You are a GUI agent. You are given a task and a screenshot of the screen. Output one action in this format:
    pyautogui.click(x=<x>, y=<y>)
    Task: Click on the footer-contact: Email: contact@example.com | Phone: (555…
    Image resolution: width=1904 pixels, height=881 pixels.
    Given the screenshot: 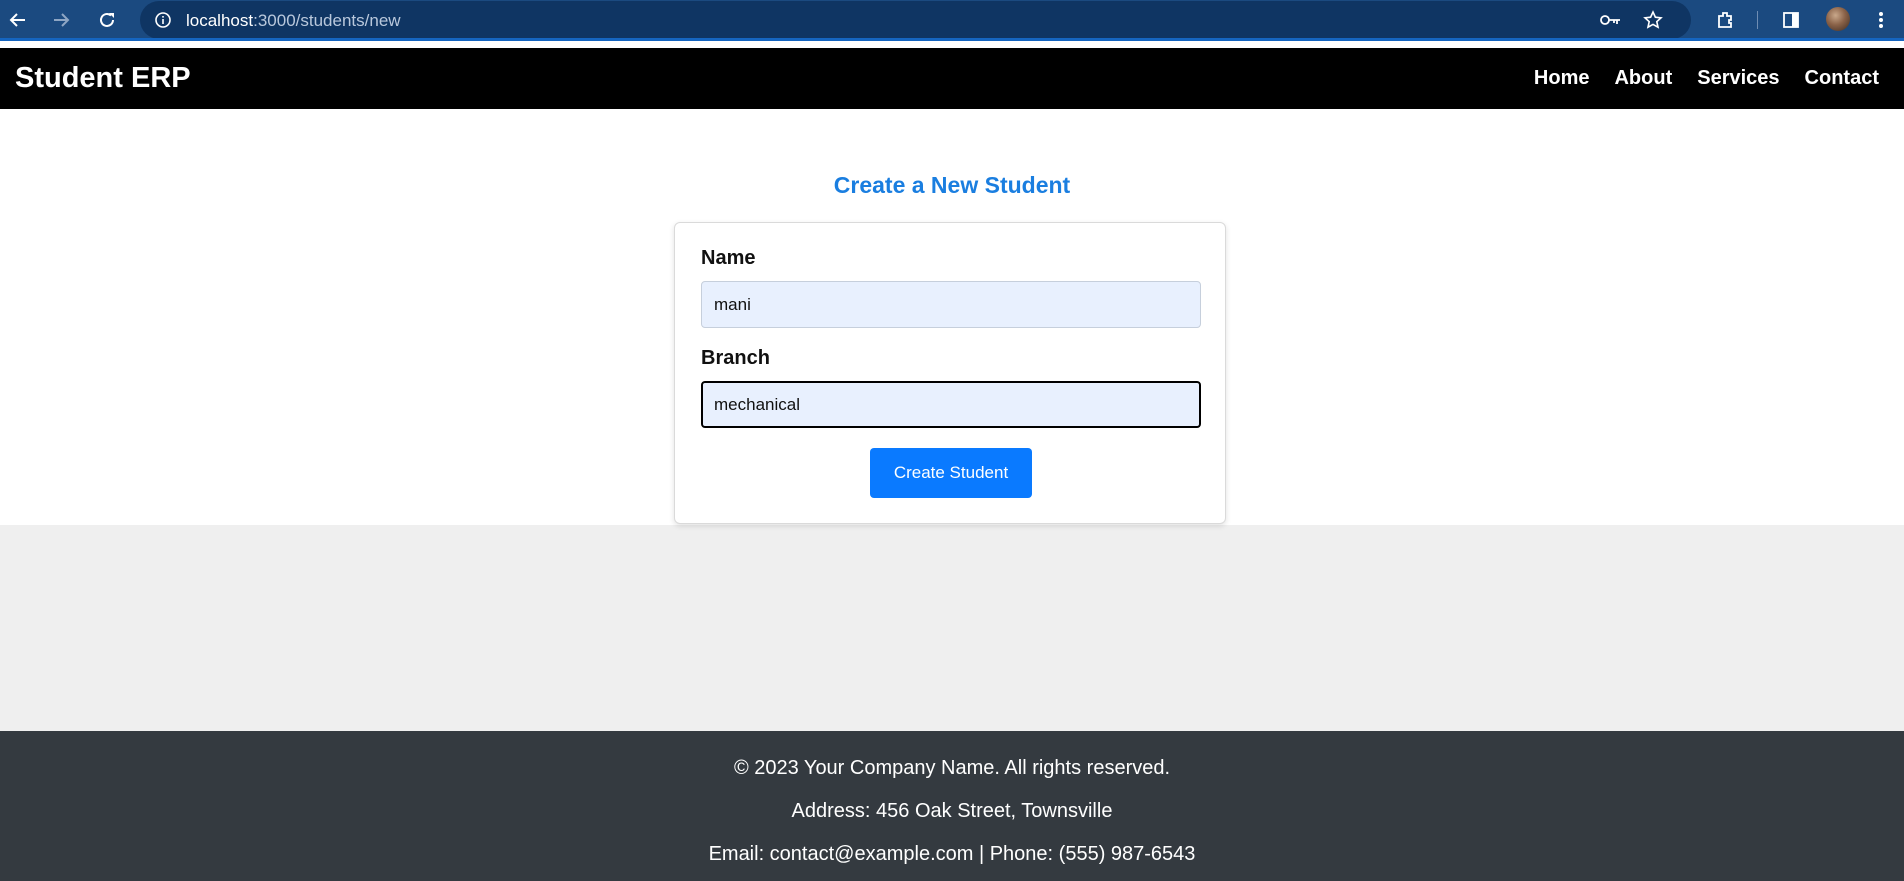 What is the action you would take?
    pyautogui.click(x=952, y=854)
    